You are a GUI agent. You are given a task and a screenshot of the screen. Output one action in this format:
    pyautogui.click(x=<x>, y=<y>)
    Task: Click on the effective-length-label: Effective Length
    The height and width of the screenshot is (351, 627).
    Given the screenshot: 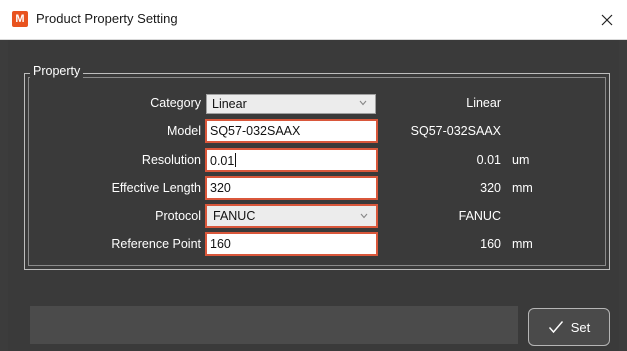 What is the action you would take?
    pyautogui.click(x=156, y=188)
    